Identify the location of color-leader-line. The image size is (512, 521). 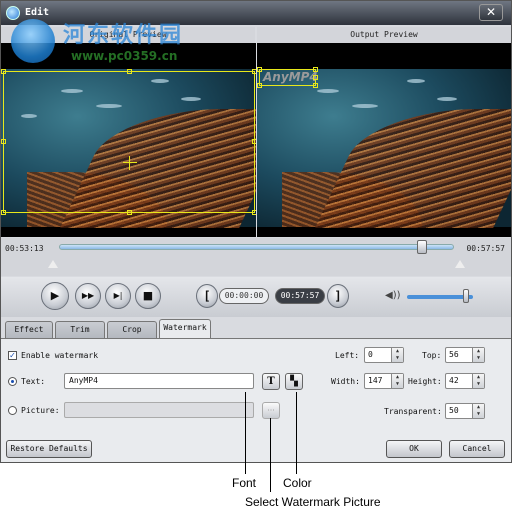
(296, 433).